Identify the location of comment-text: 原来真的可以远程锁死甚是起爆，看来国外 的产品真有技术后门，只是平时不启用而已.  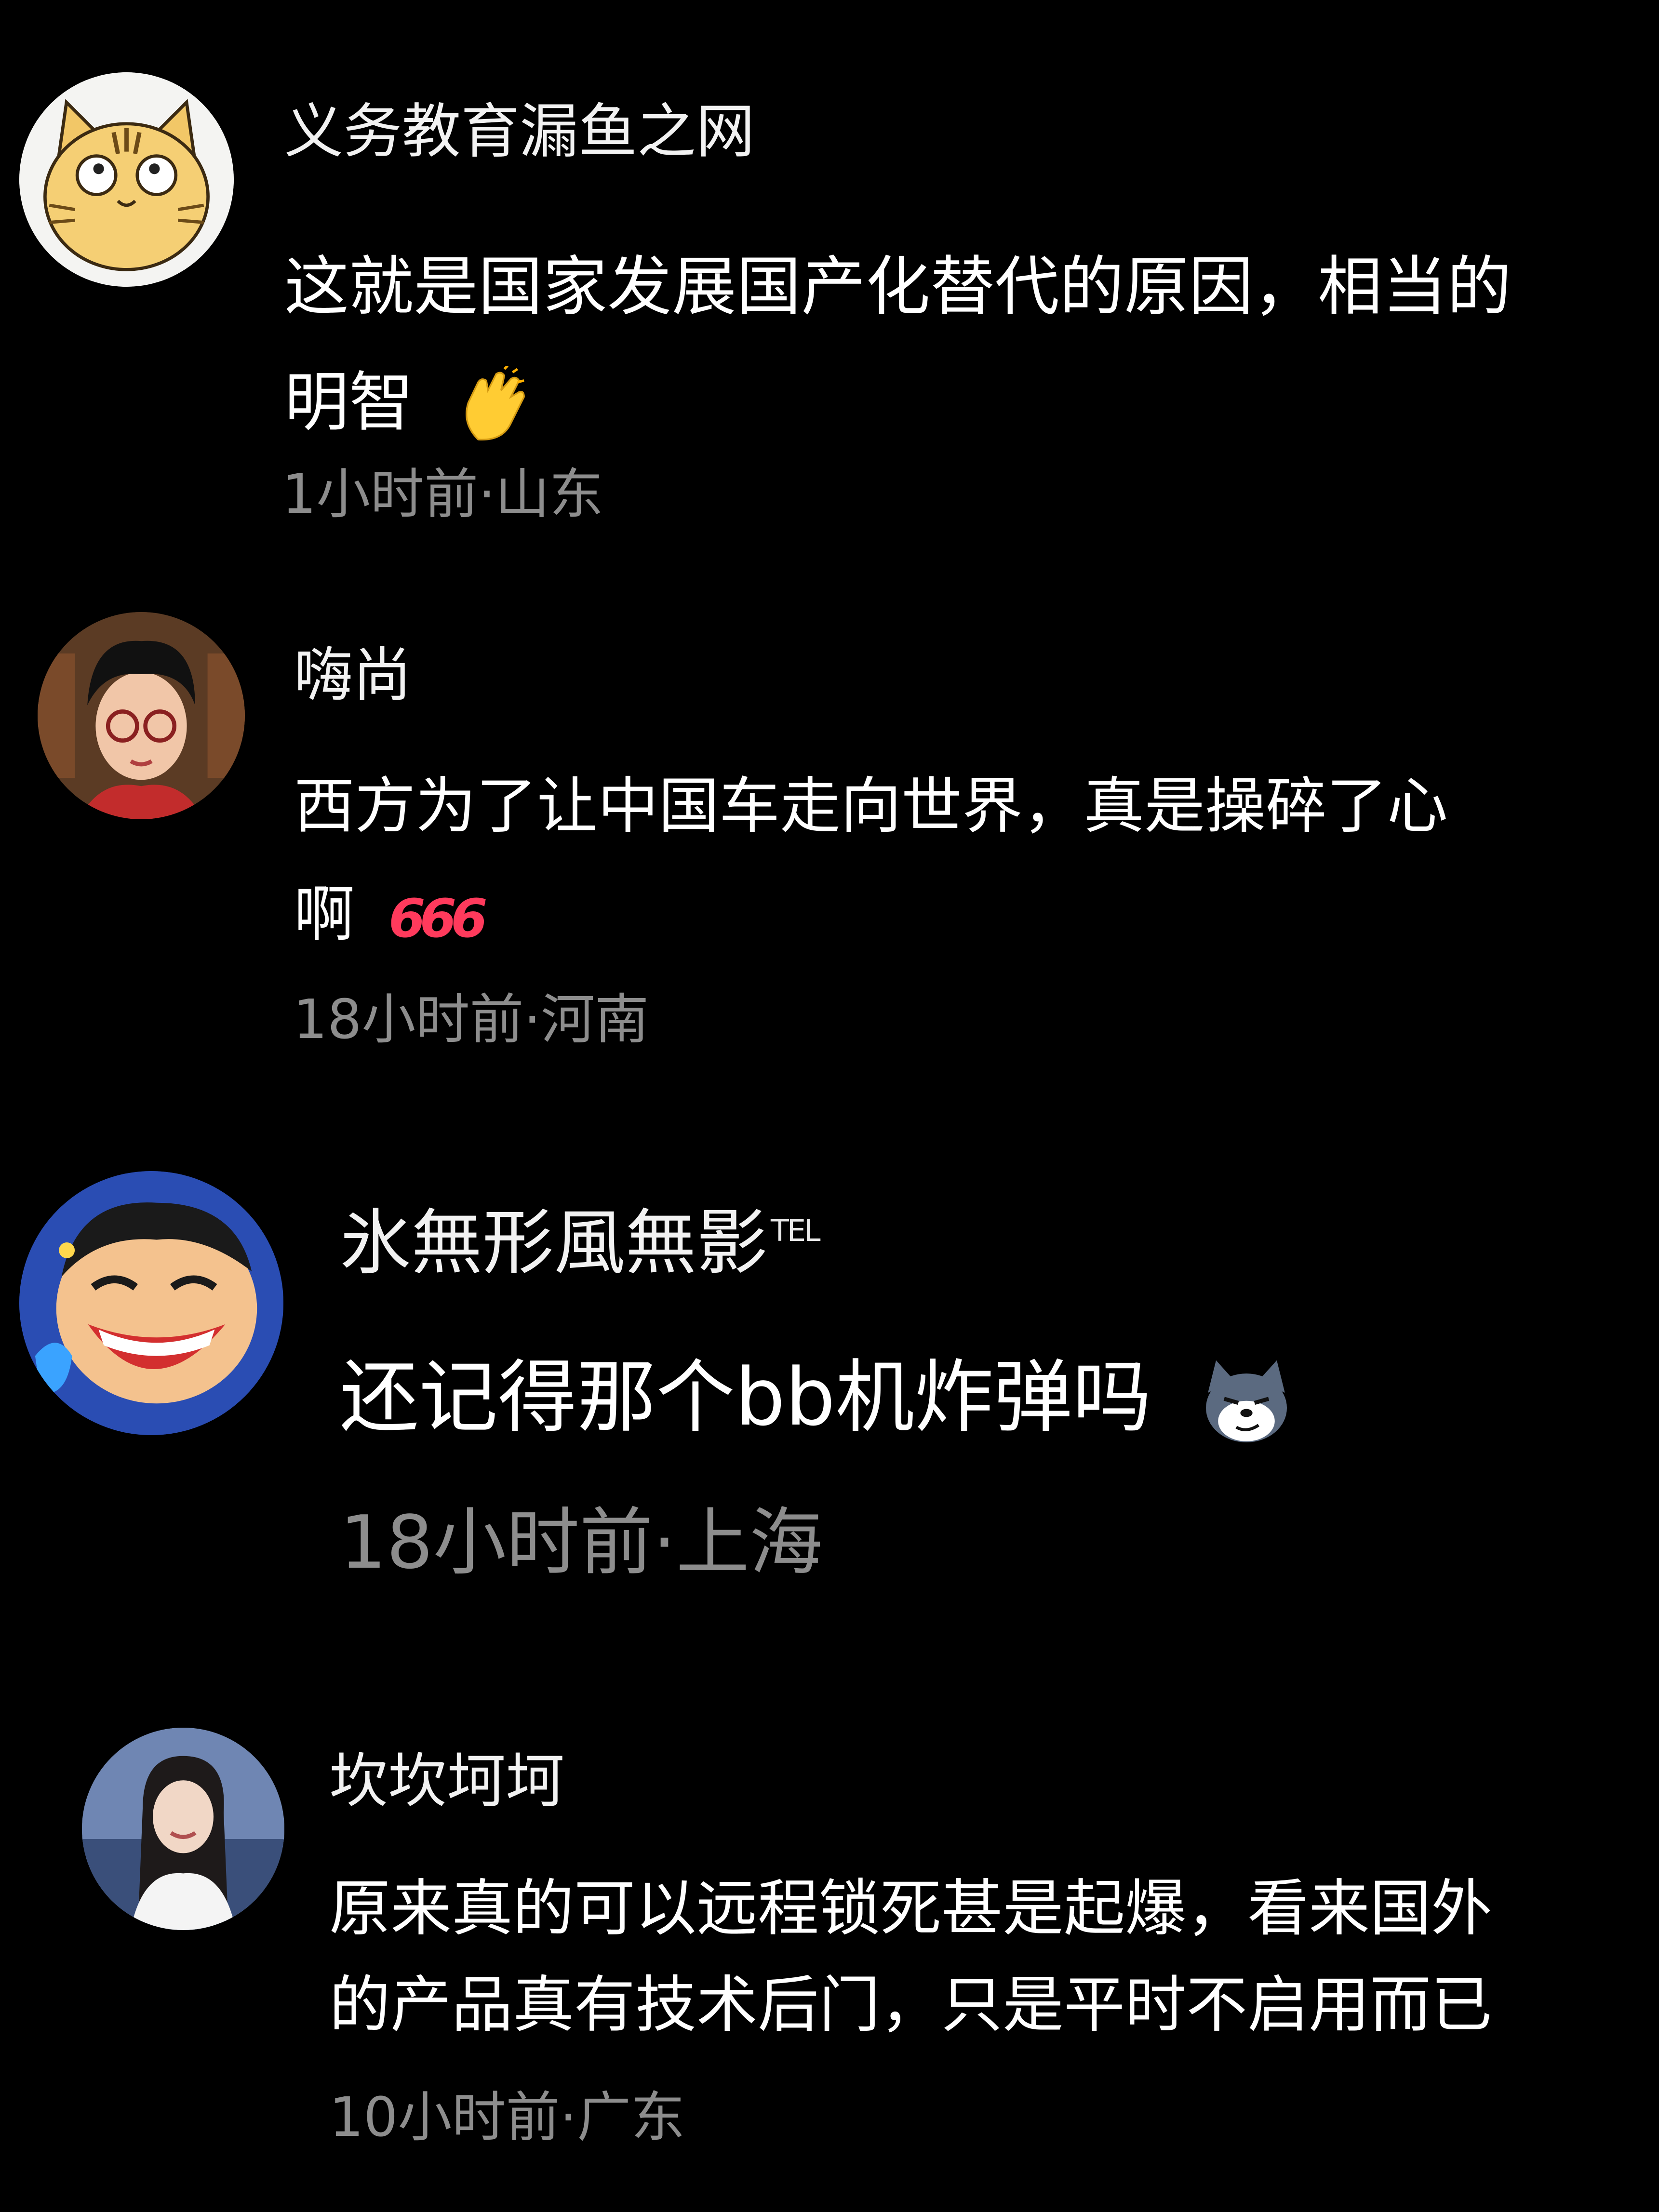
(910, 1956).